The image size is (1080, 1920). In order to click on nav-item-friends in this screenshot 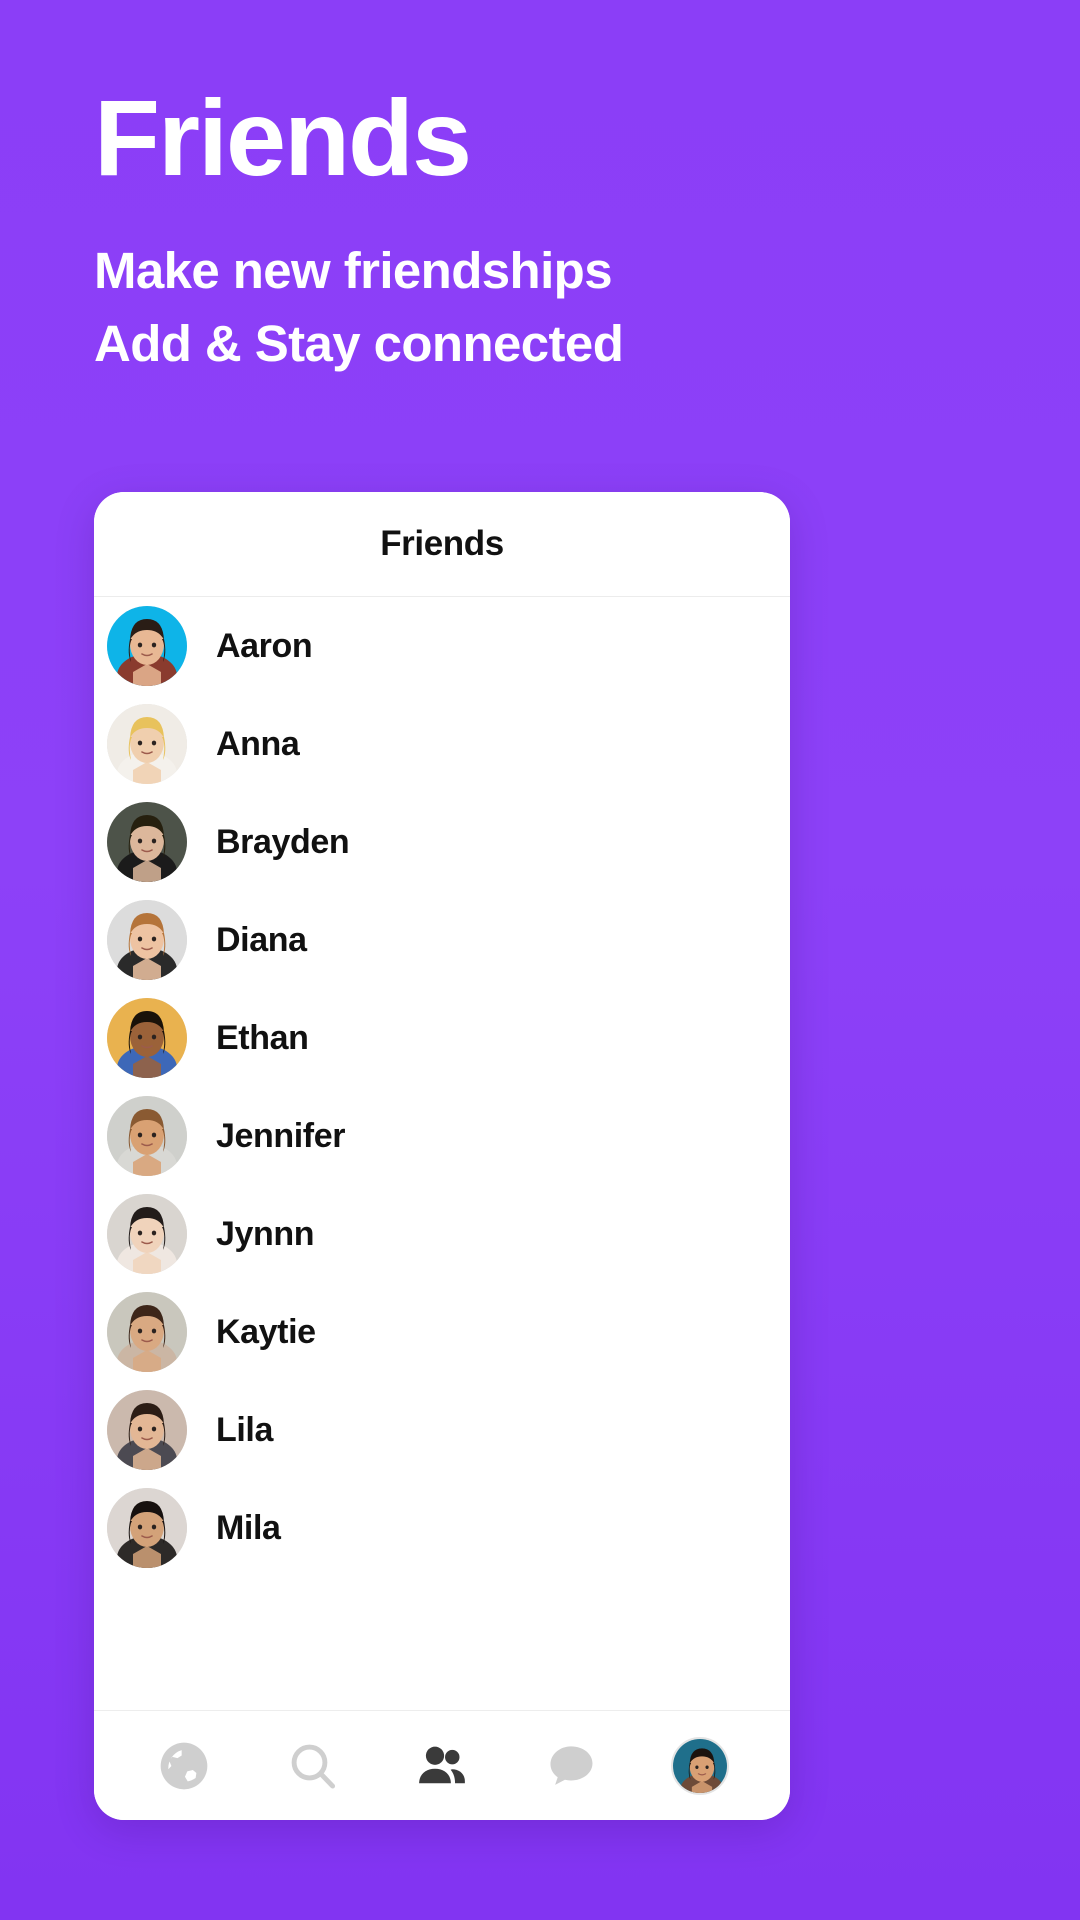, I will do `click(442, 1766)`.